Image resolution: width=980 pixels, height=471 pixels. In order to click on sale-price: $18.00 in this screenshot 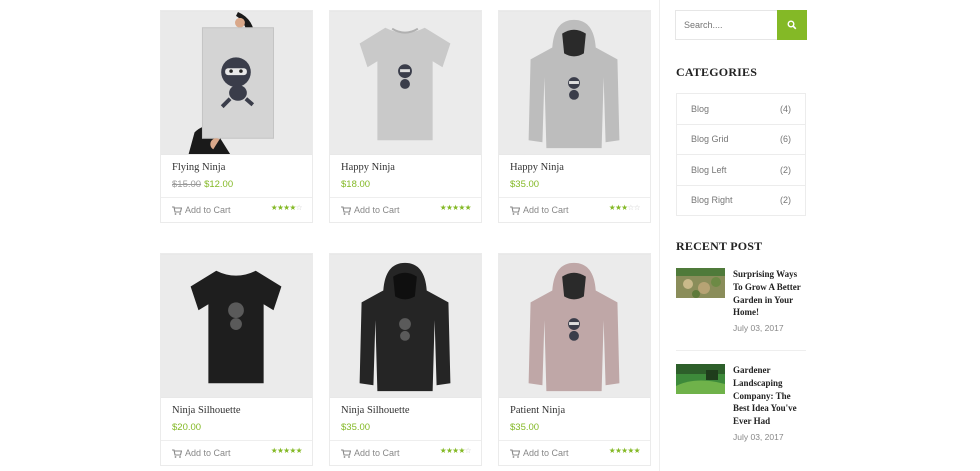, I will do `click(356, 184)`.